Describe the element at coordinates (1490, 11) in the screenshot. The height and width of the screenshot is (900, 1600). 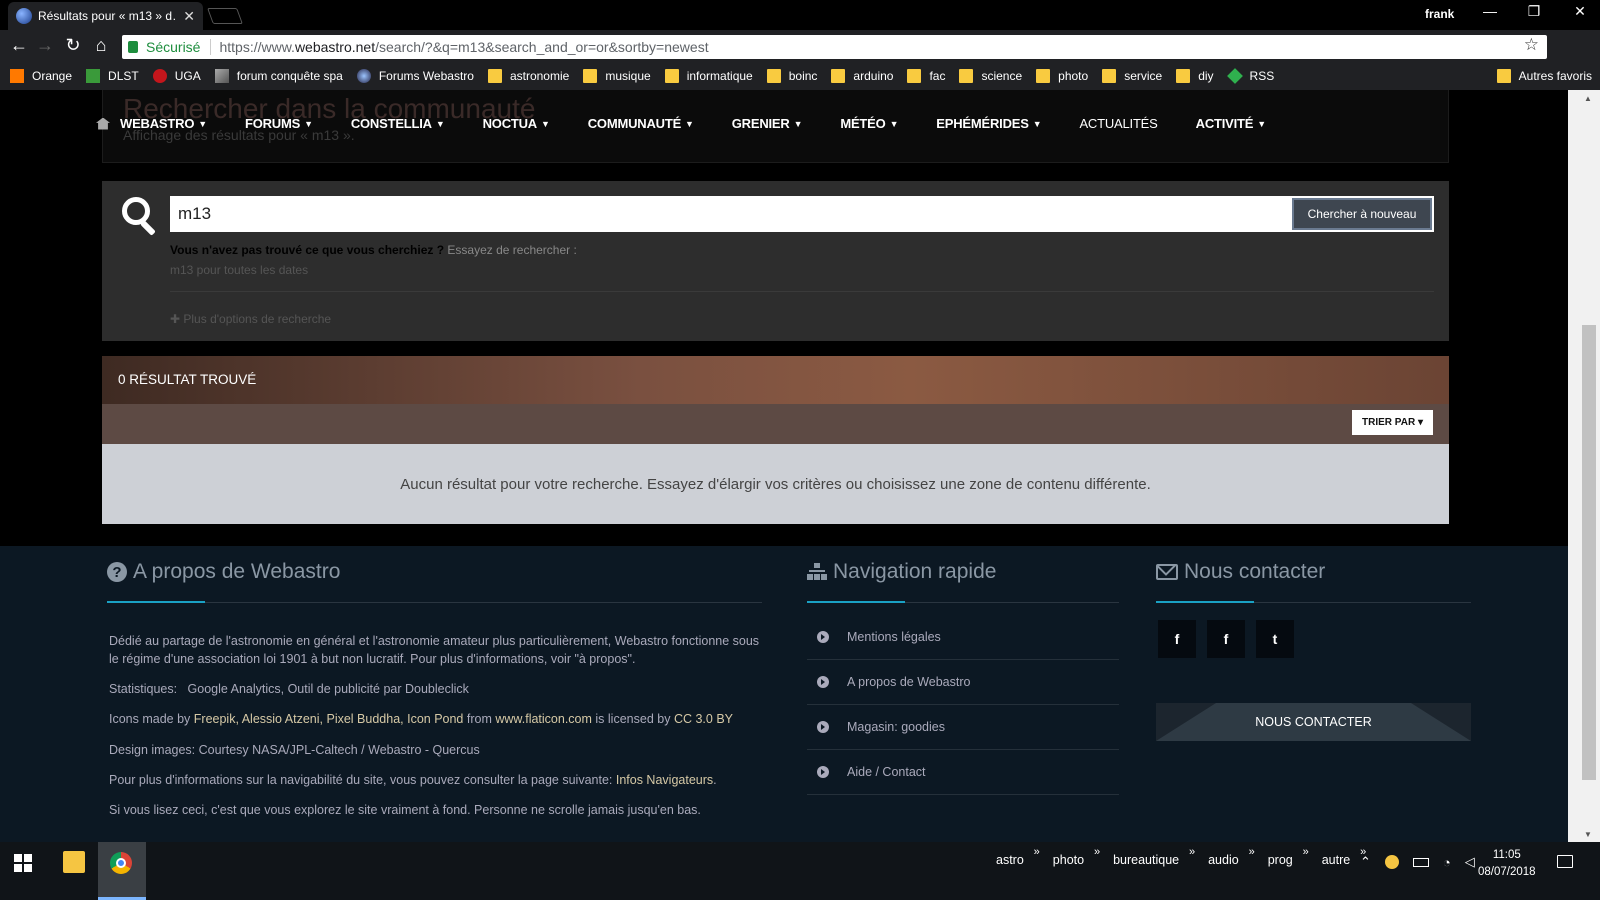
I see `minimize-icon: —` at that location.